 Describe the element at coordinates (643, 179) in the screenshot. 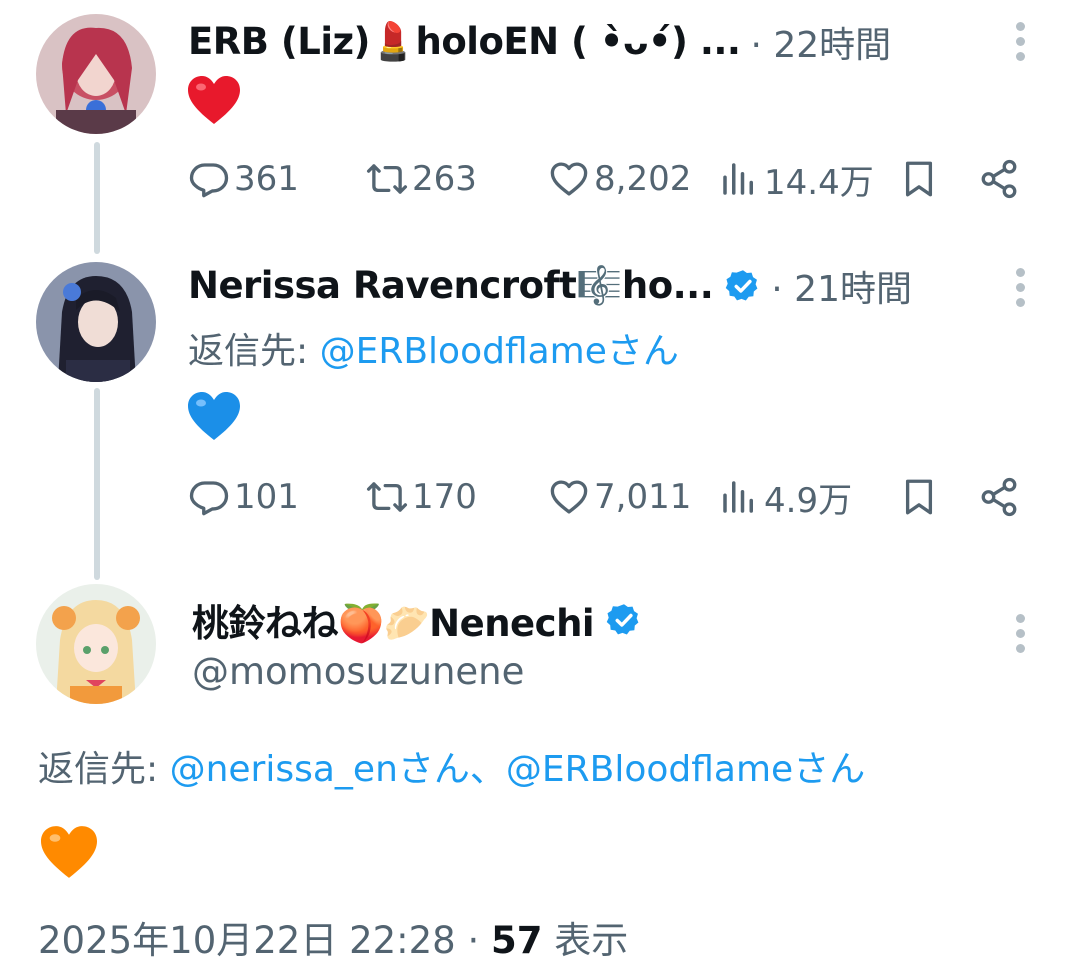

I see `like-count: 8,202` at that location.